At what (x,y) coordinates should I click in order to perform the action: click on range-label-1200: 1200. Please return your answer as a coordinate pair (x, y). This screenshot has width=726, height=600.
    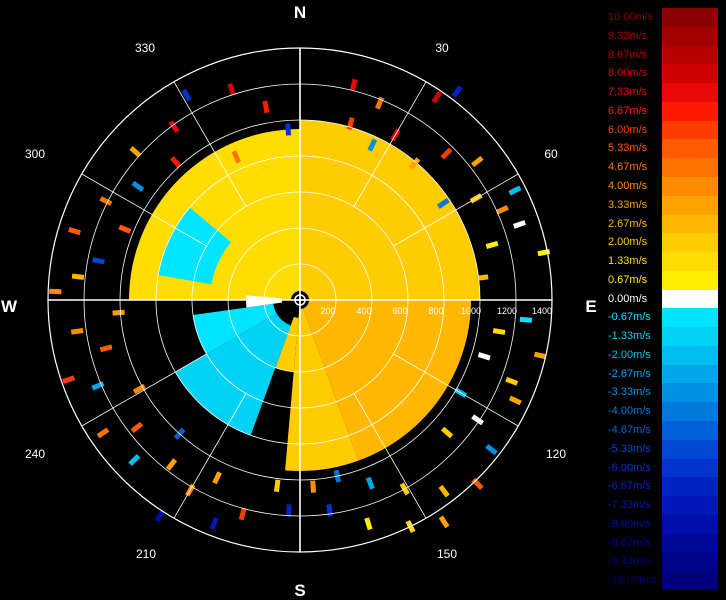
    Looking at the image, I should click on (507, 311).